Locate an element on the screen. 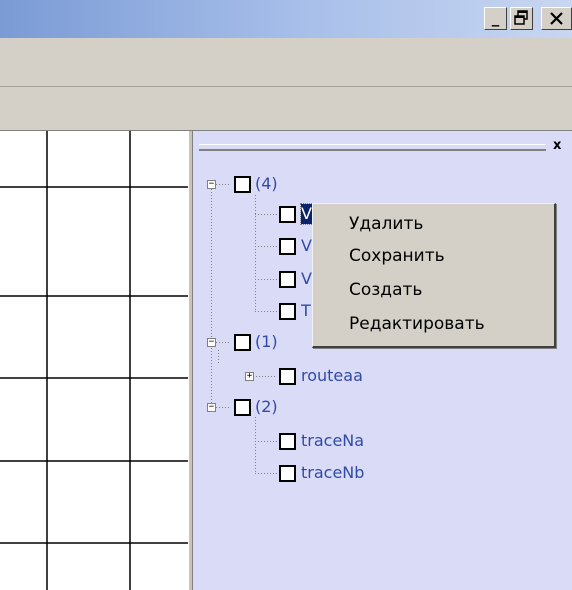  tree-group-label: (4) is located at coordinates (266, 184).